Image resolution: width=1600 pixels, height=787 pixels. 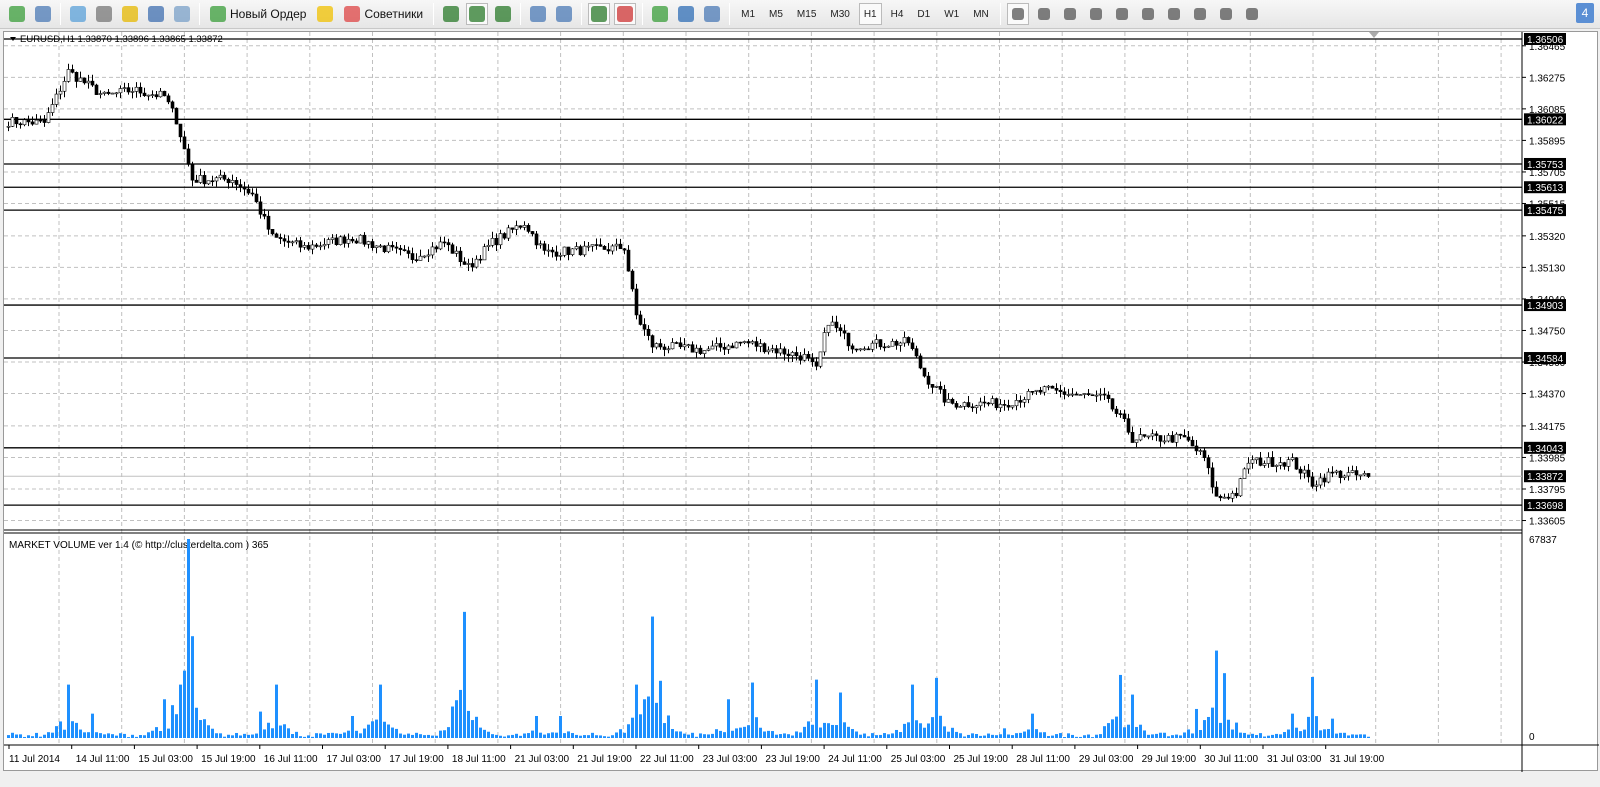 What do you see at coordinates (712, 14) in the screenshot?
I see `templates-button` at bounding box center [712, 14].